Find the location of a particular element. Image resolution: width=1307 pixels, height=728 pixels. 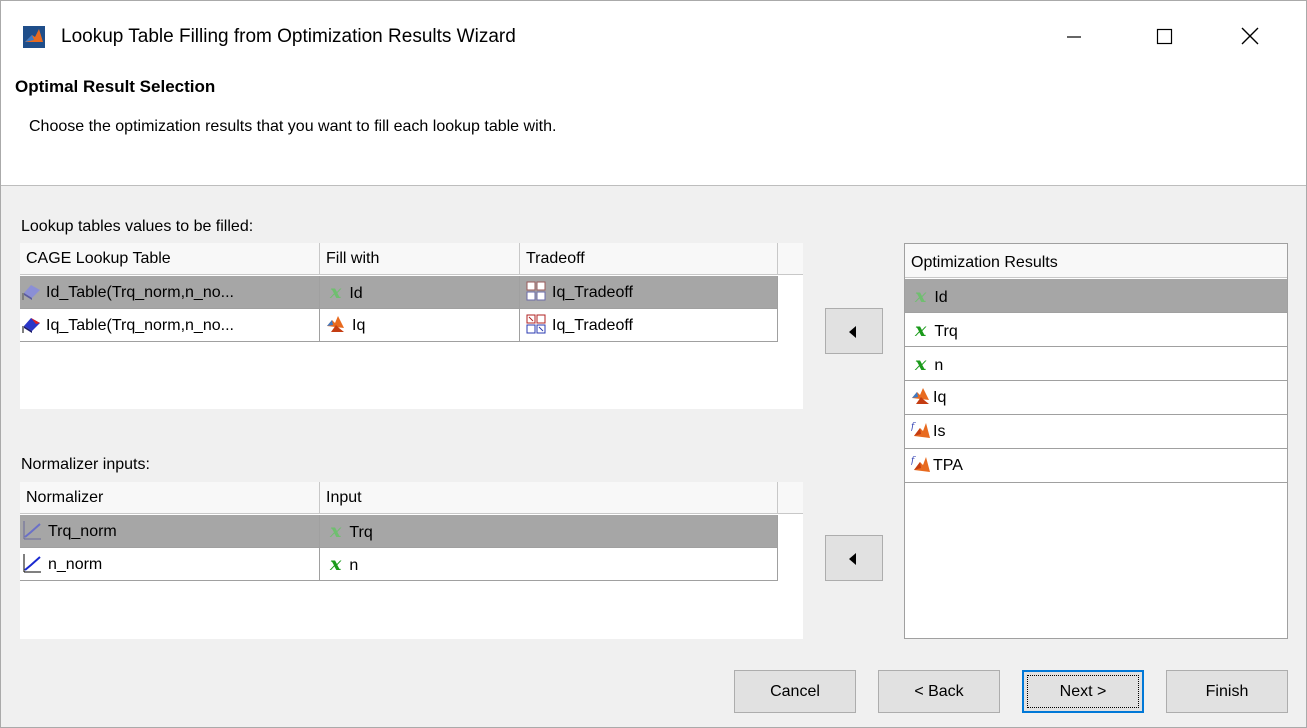

normalizer-name: Trq_norm is located at coordinates (82, 531).